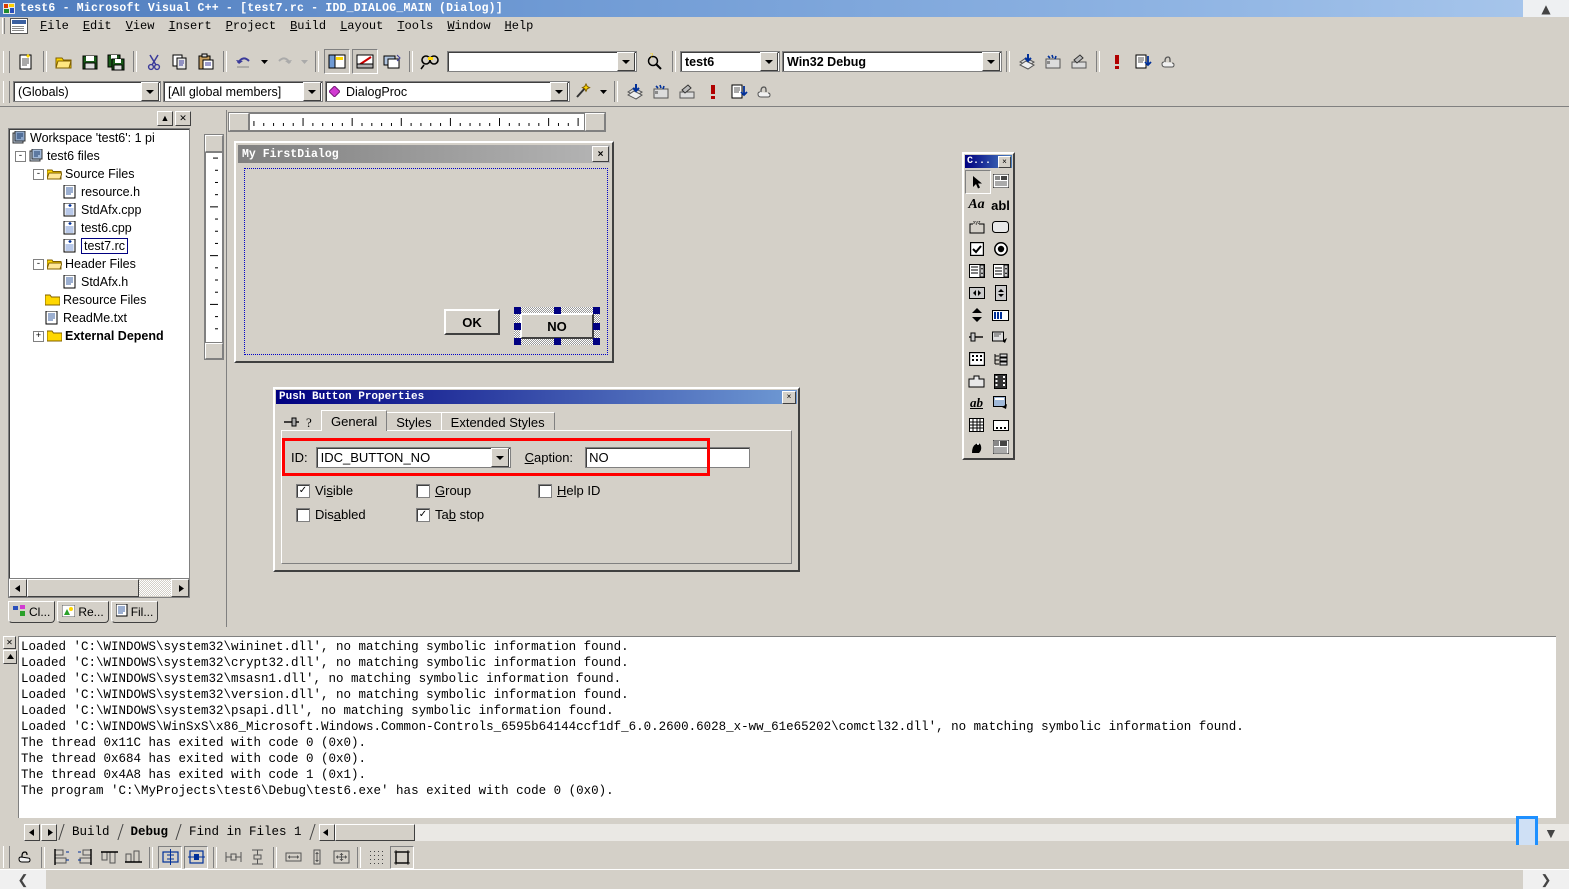  What do you see at coordinates (87, 91) in the screenshot?
I see `scope-combo: (Globals)` at bounding box center [87, 91].